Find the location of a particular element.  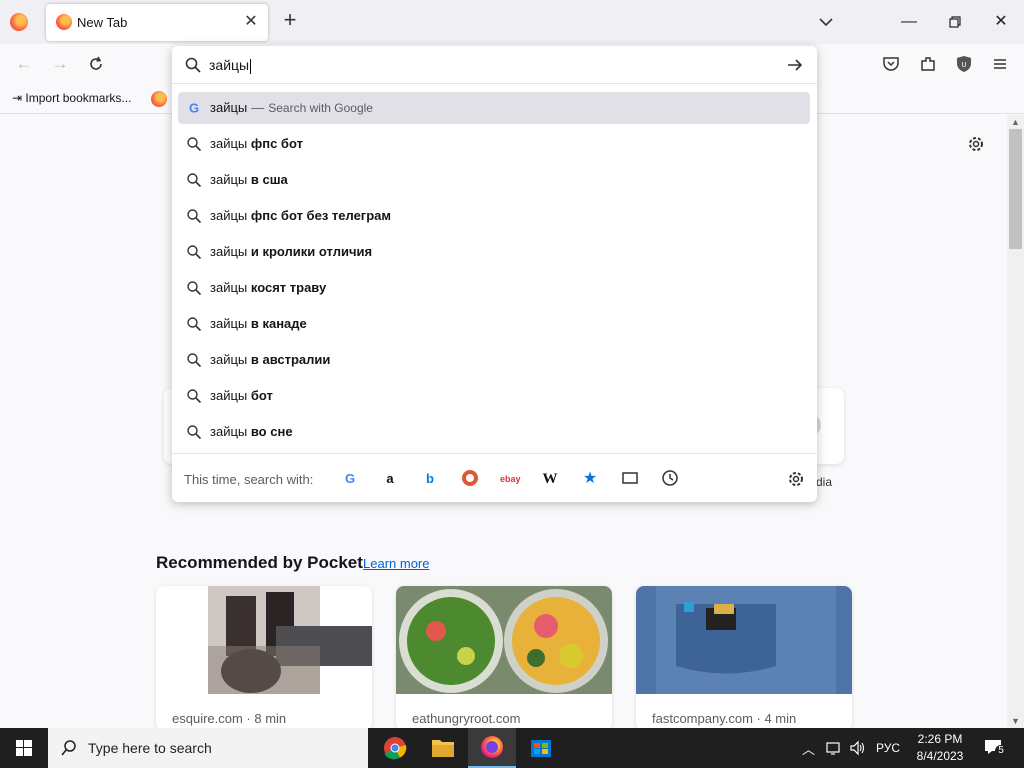

clock-date: 8/4/2023 is located at coordinates (940, 756).